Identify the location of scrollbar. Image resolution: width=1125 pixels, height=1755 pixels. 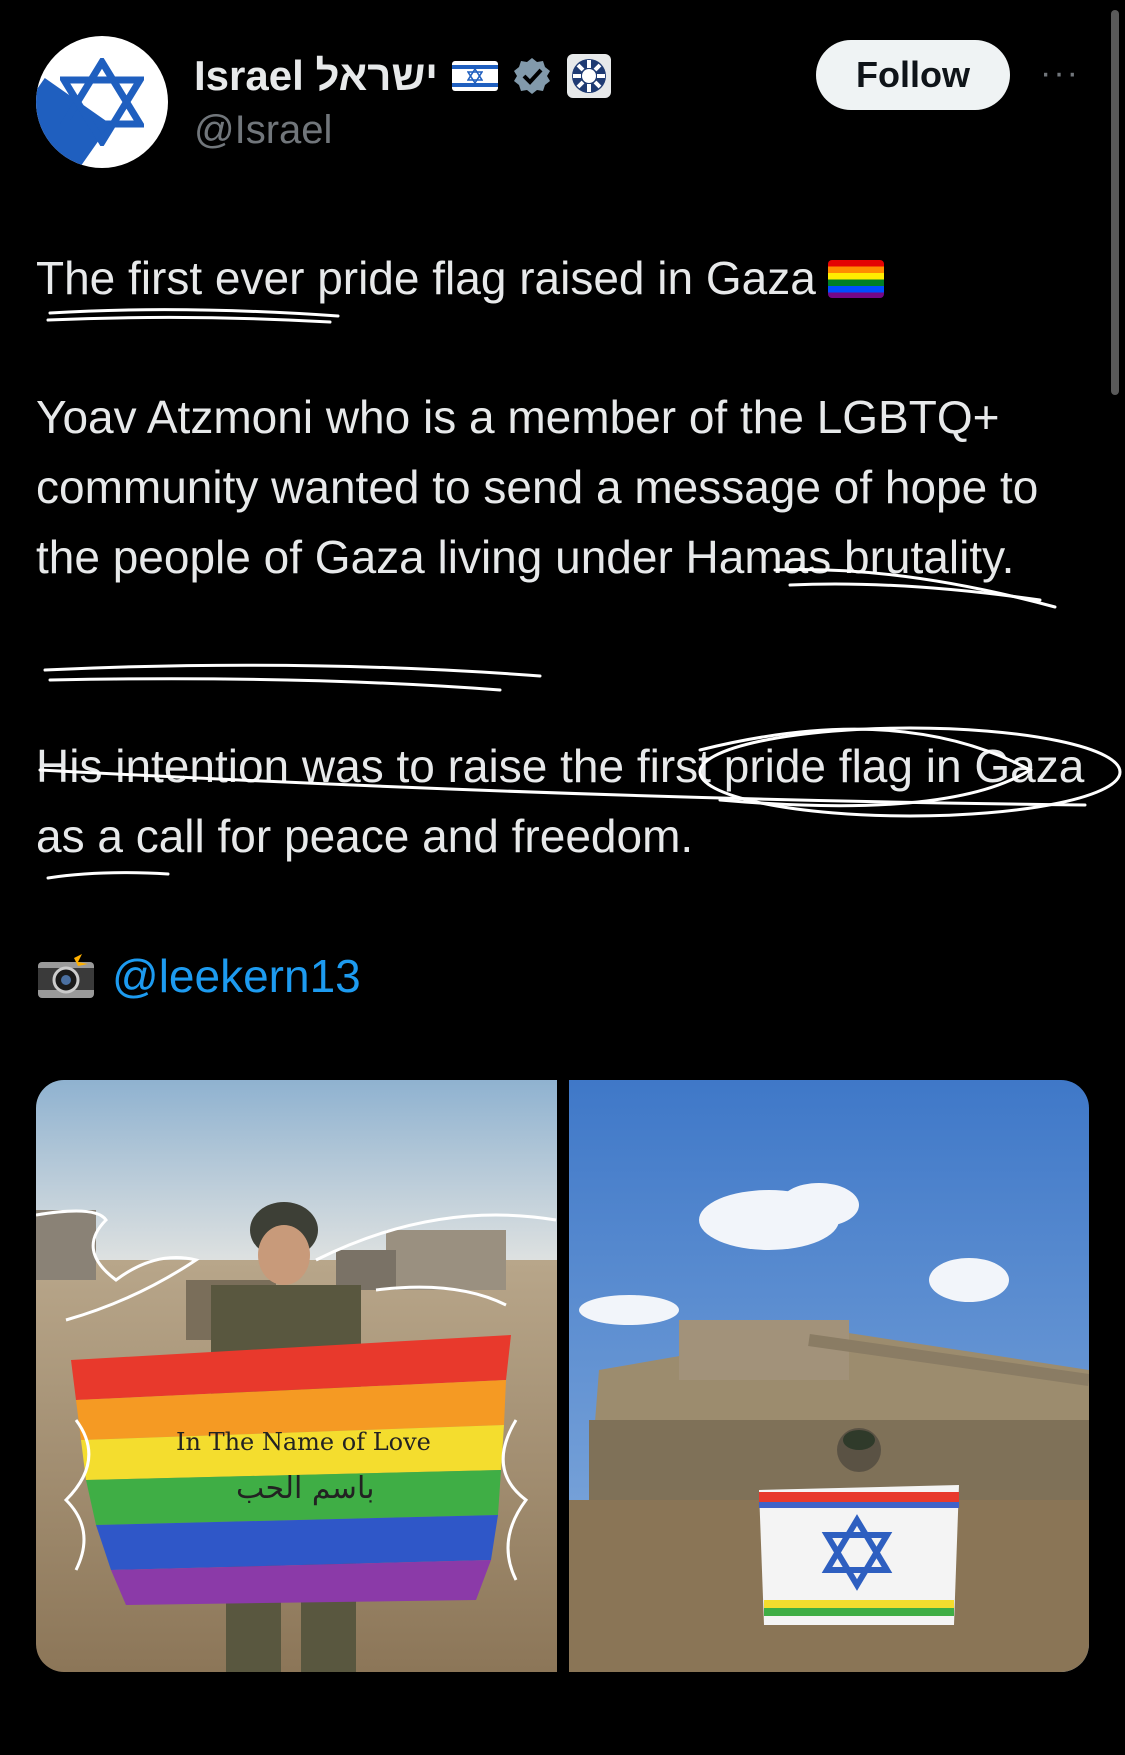
(1115, 202).